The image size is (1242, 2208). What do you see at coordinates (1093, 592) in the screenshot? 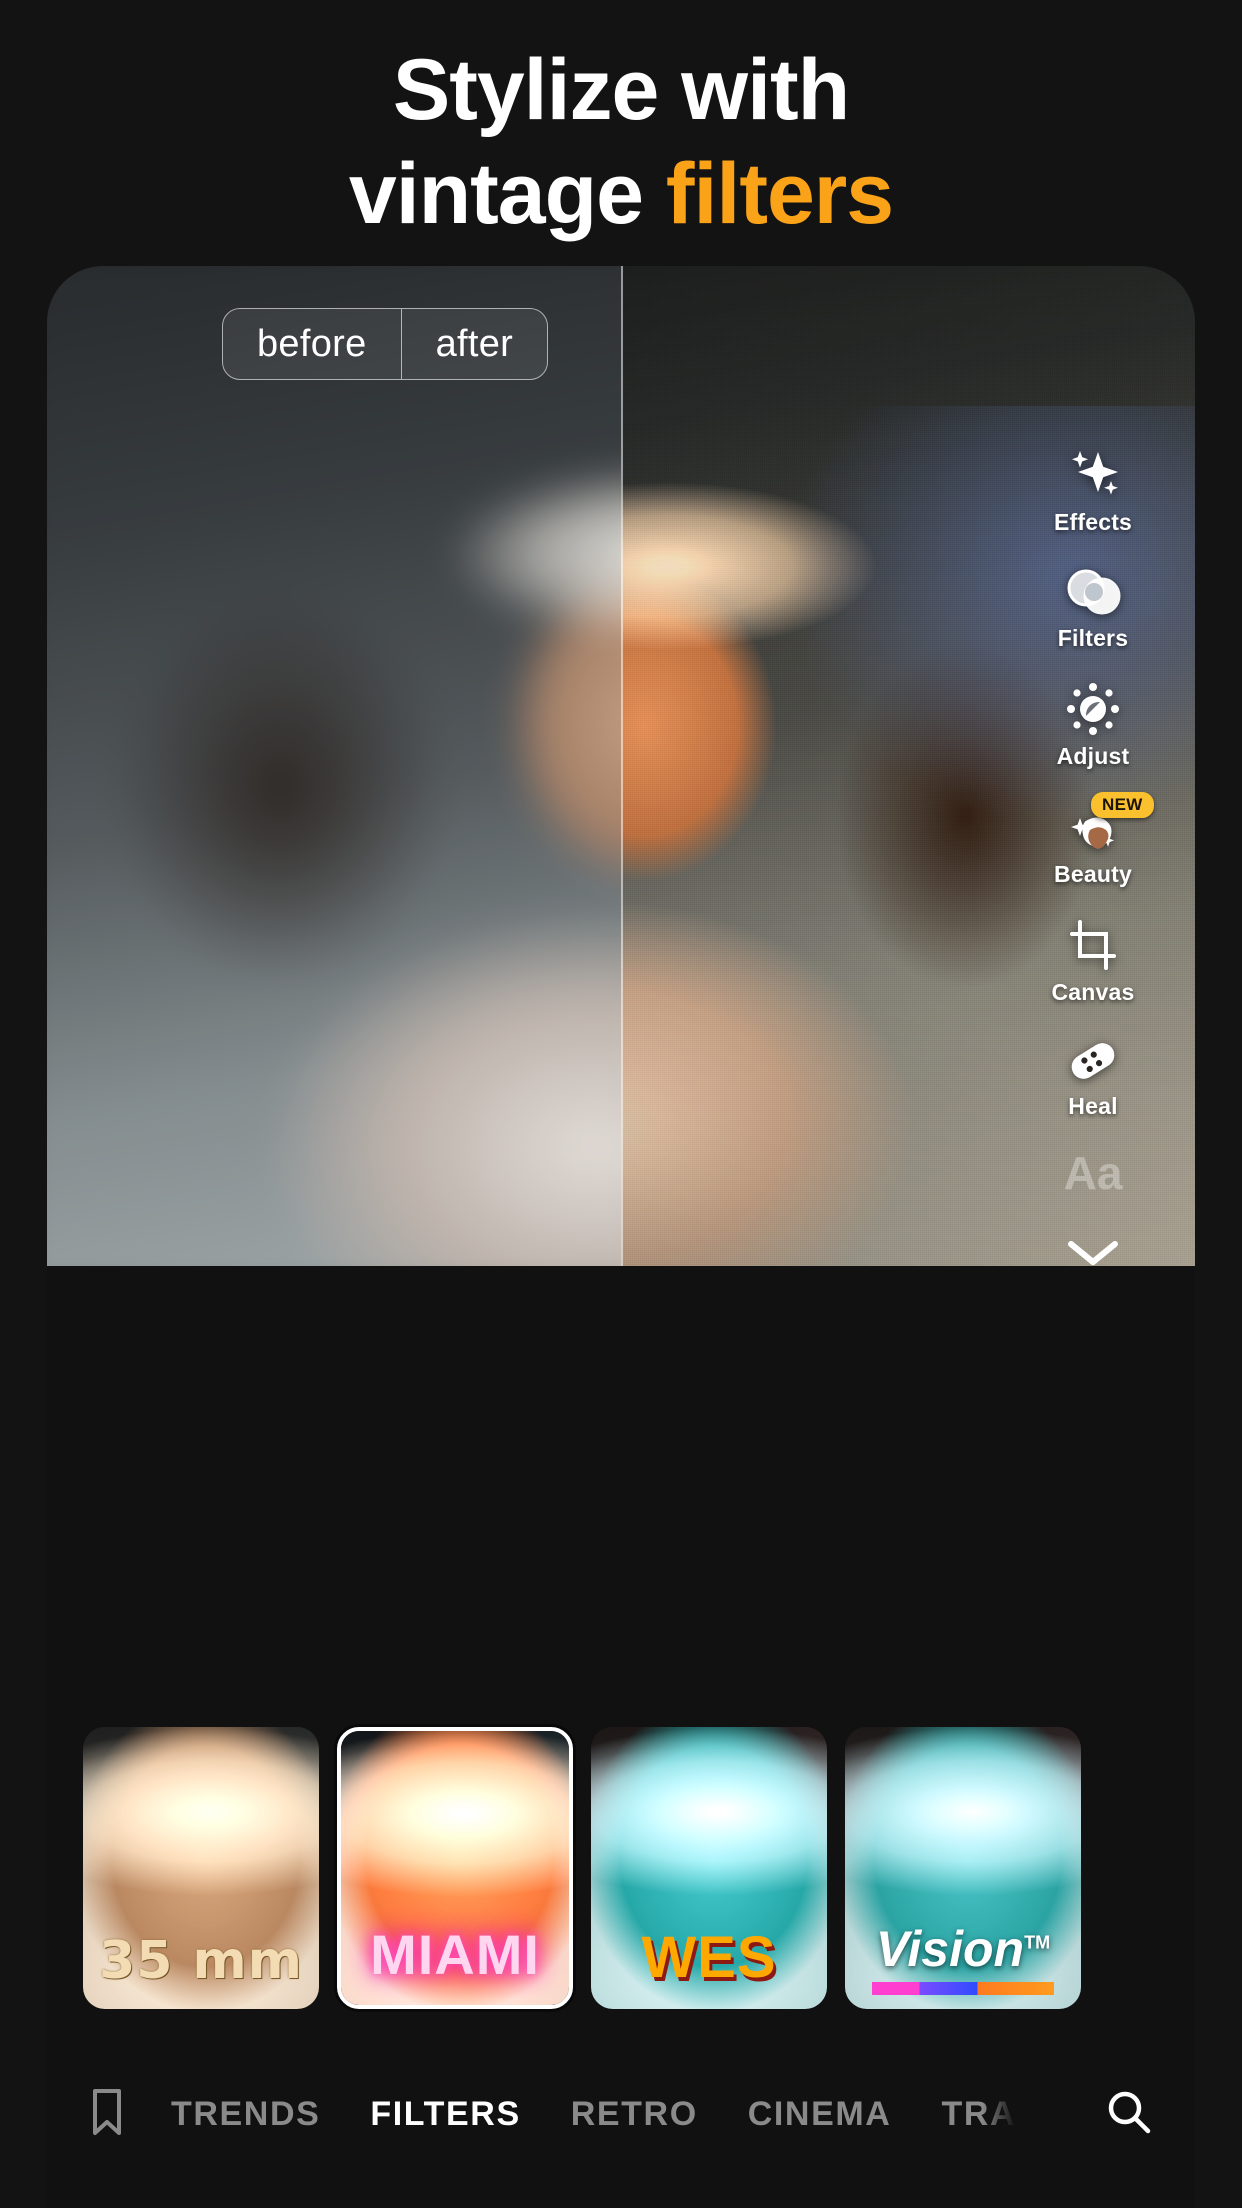
I see `filters-circles-icon` at bounding box center [1093, 592].